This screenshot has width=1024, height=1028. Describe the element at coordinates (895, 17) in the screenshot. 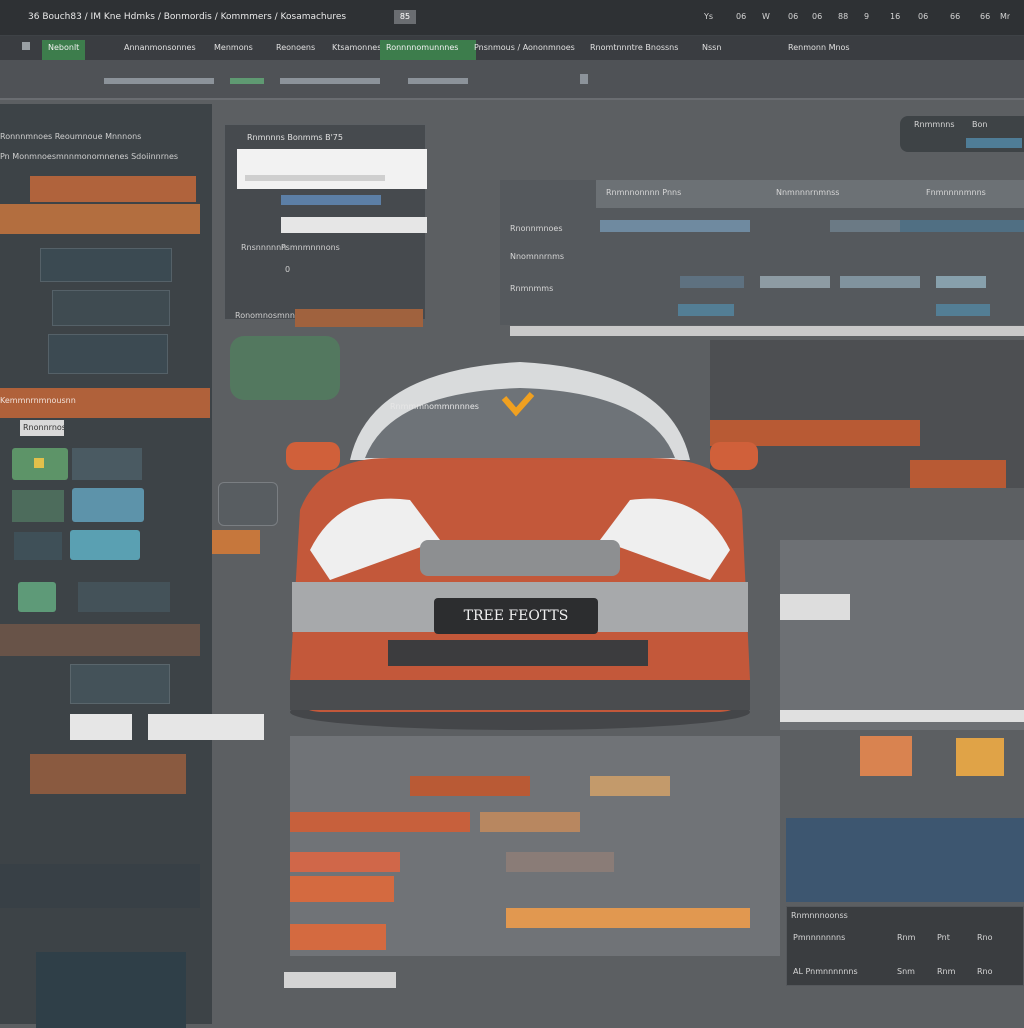

I see `title-tool-item: 16` at that location.